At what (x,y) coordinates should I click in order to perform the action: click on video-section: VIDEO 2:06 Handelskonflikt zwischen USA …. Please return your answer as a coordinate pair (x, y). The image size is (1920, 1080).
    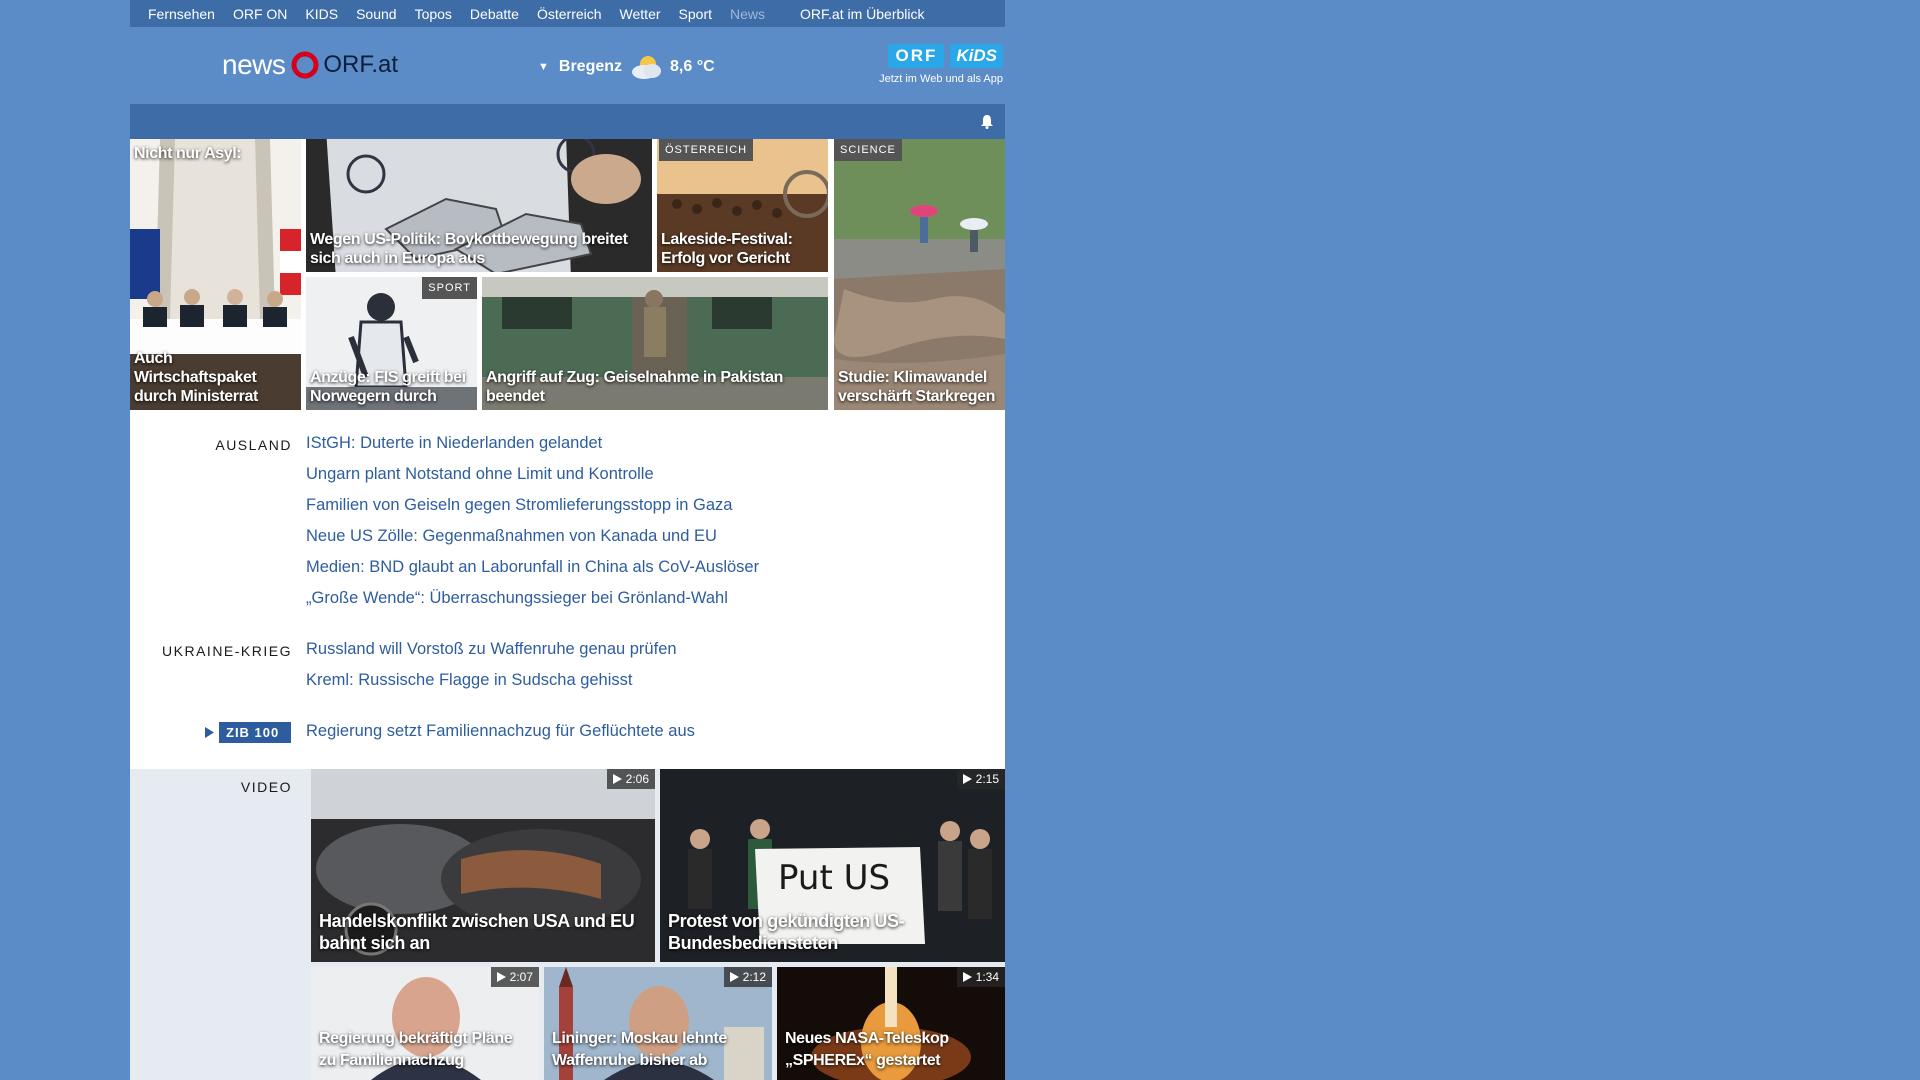
    Looking at the image, I should click on (567, 924).